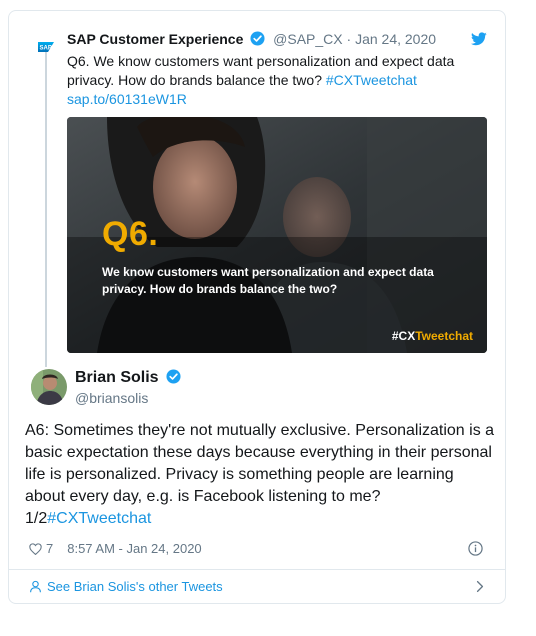  What do you see at coordinates (128, 378) in the screenshot?
I see `author-name: Brian Solis` at bounding box center [128, 378].